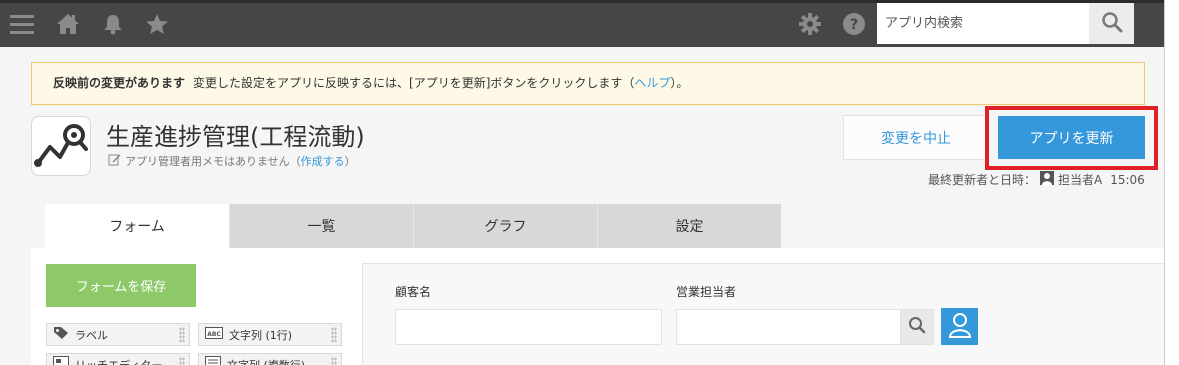  I want to click on gear-icon, so click(810, 24).